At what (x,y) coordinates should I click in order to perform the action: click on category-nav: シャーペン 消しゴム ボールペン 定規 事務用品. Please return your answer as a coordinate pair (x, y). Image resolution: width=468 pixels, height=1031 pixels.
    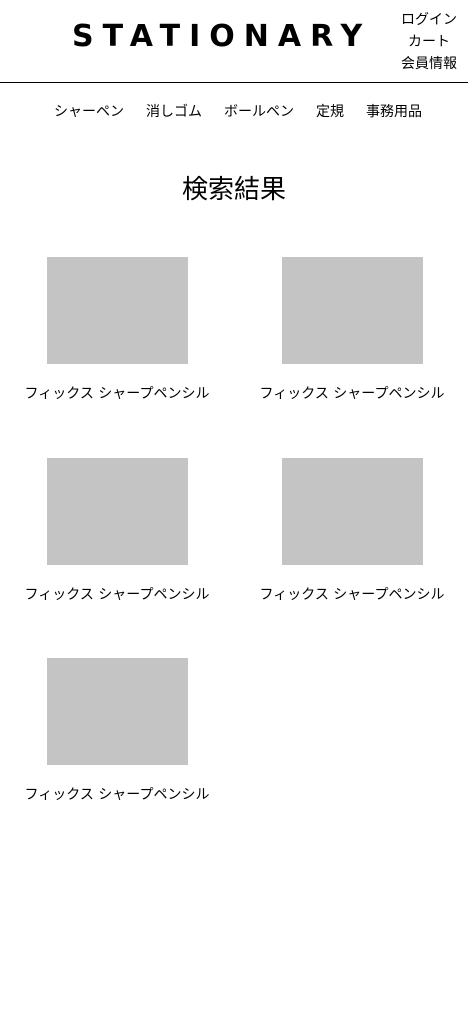
    Looking at the image, I should click on (234, 112).